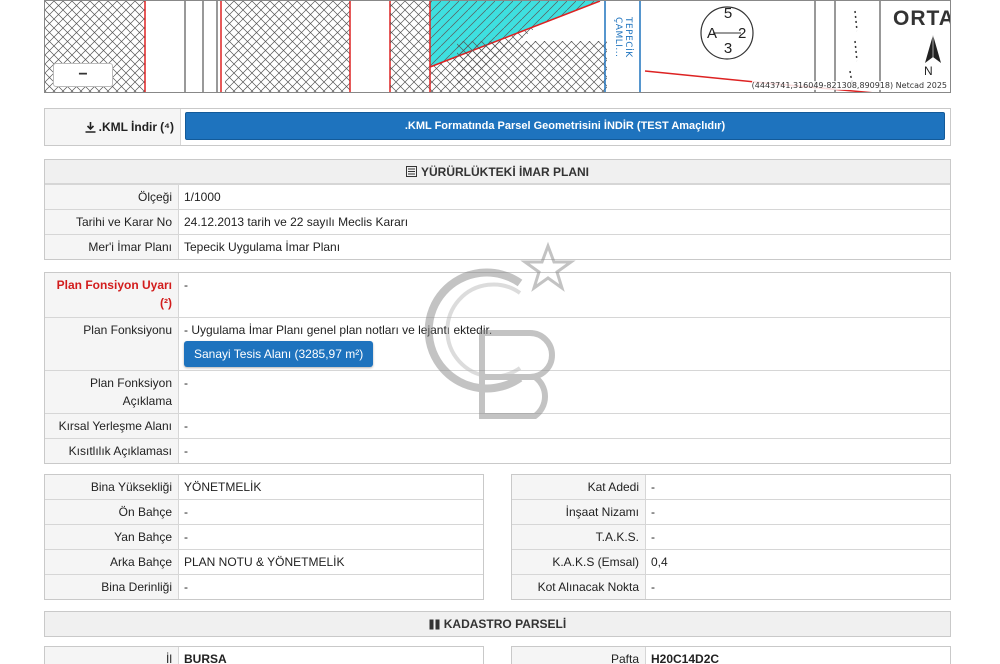 Image resolution: width=1000 pixels, height=664 pixels. Describe the element at coordinates (112, 537) in the screenshot. I see `row-label: Yan Bahçe` at that location.